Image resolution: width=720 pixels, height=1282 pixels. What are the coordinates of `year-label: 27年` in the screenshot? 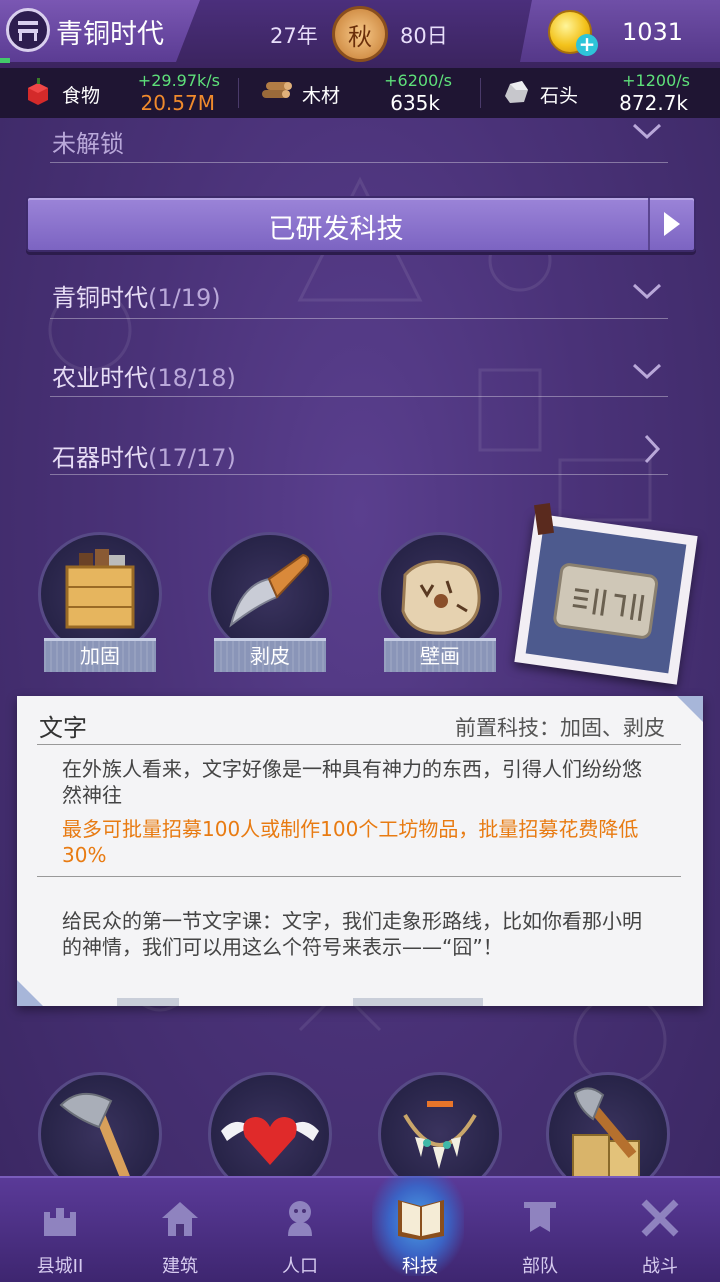 It's located at (294, 36).